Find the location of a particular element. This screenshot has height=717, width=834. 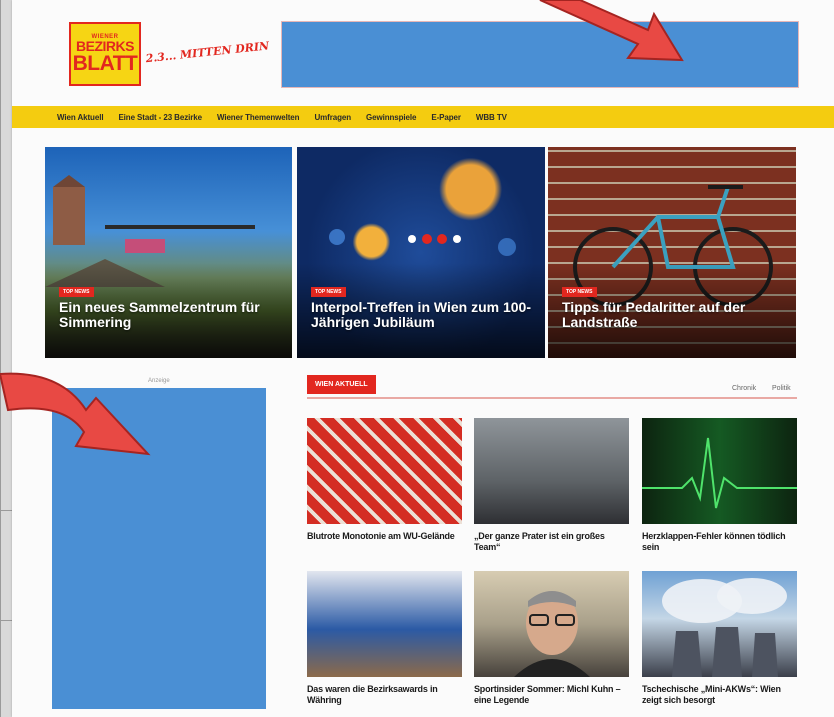

section-tag-wien-aktuell: WIEN AKTUELL is located at coordinates (341, 384).